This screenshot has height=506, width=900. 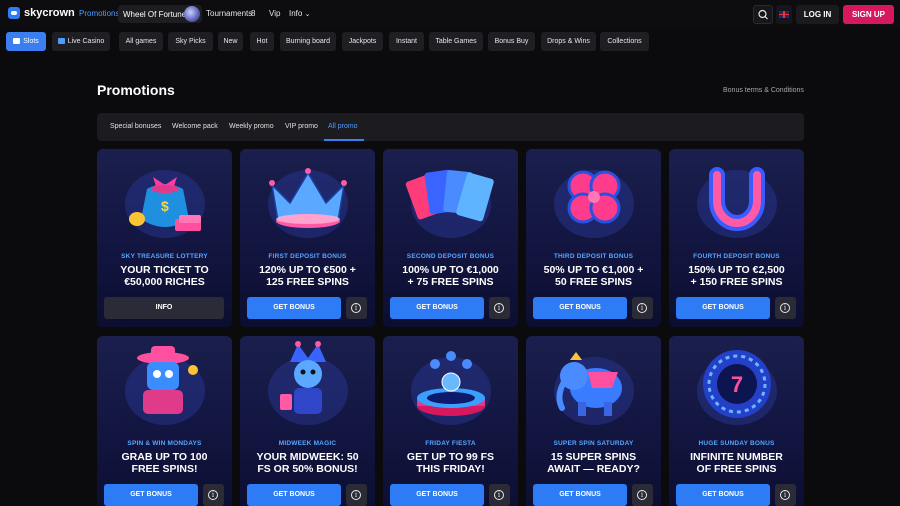 What do you see at coordinates (568, 41) in the screenshot?
I see `category-drops-wins: Drops & Wins` at bounding box center [568, 41].